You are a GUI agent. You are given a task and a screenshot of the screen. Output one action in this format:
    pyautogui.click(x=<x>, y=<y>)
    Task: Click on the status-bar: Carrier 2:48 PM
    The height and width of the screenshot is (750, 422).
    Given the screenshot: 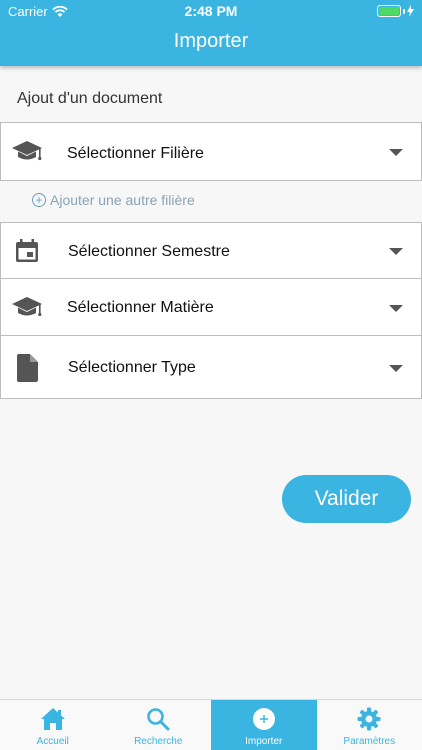 What is the action you would take?
    pyautogui.click(x=211, y=11)
    